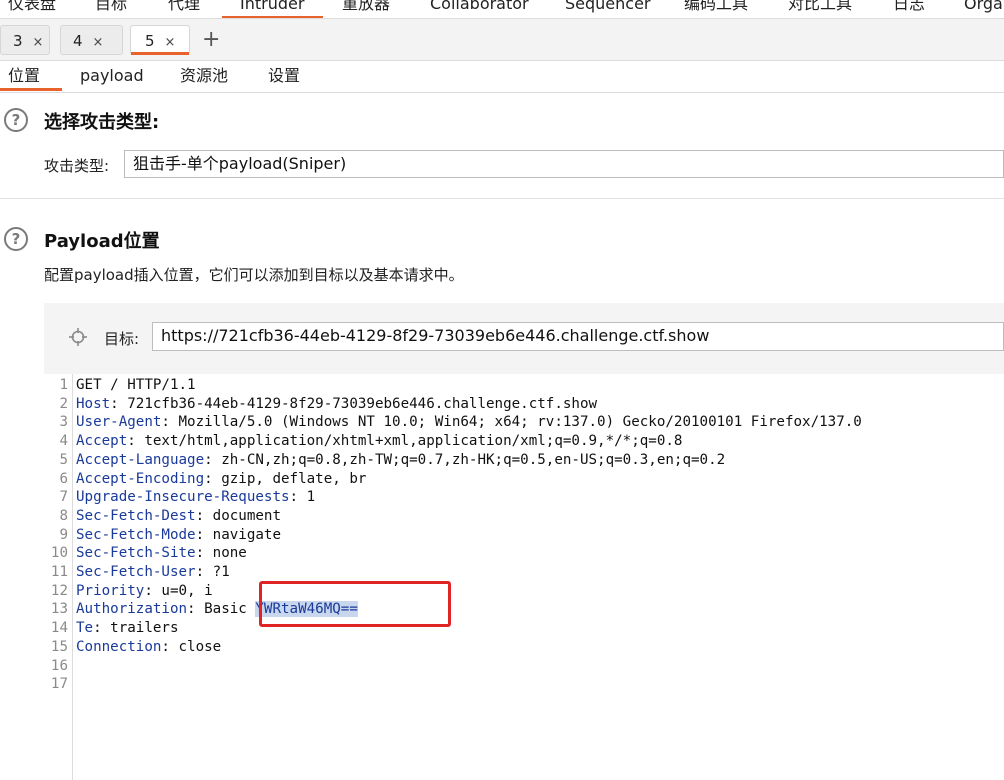  Describe the element at coordinates (77, 166) in the screenshot. I see `attack-type-label: 攻击类型:` at that location.